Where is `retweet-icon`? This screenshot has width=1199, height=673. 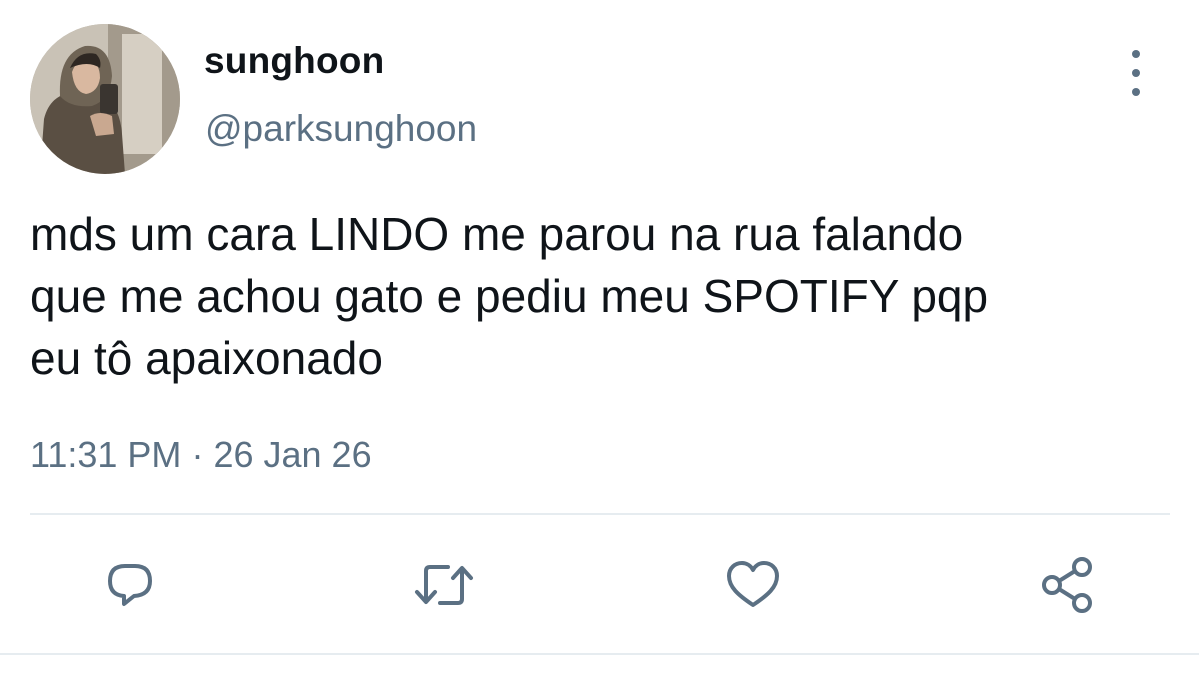 retweet-icon is located at coordinates (444, 585).